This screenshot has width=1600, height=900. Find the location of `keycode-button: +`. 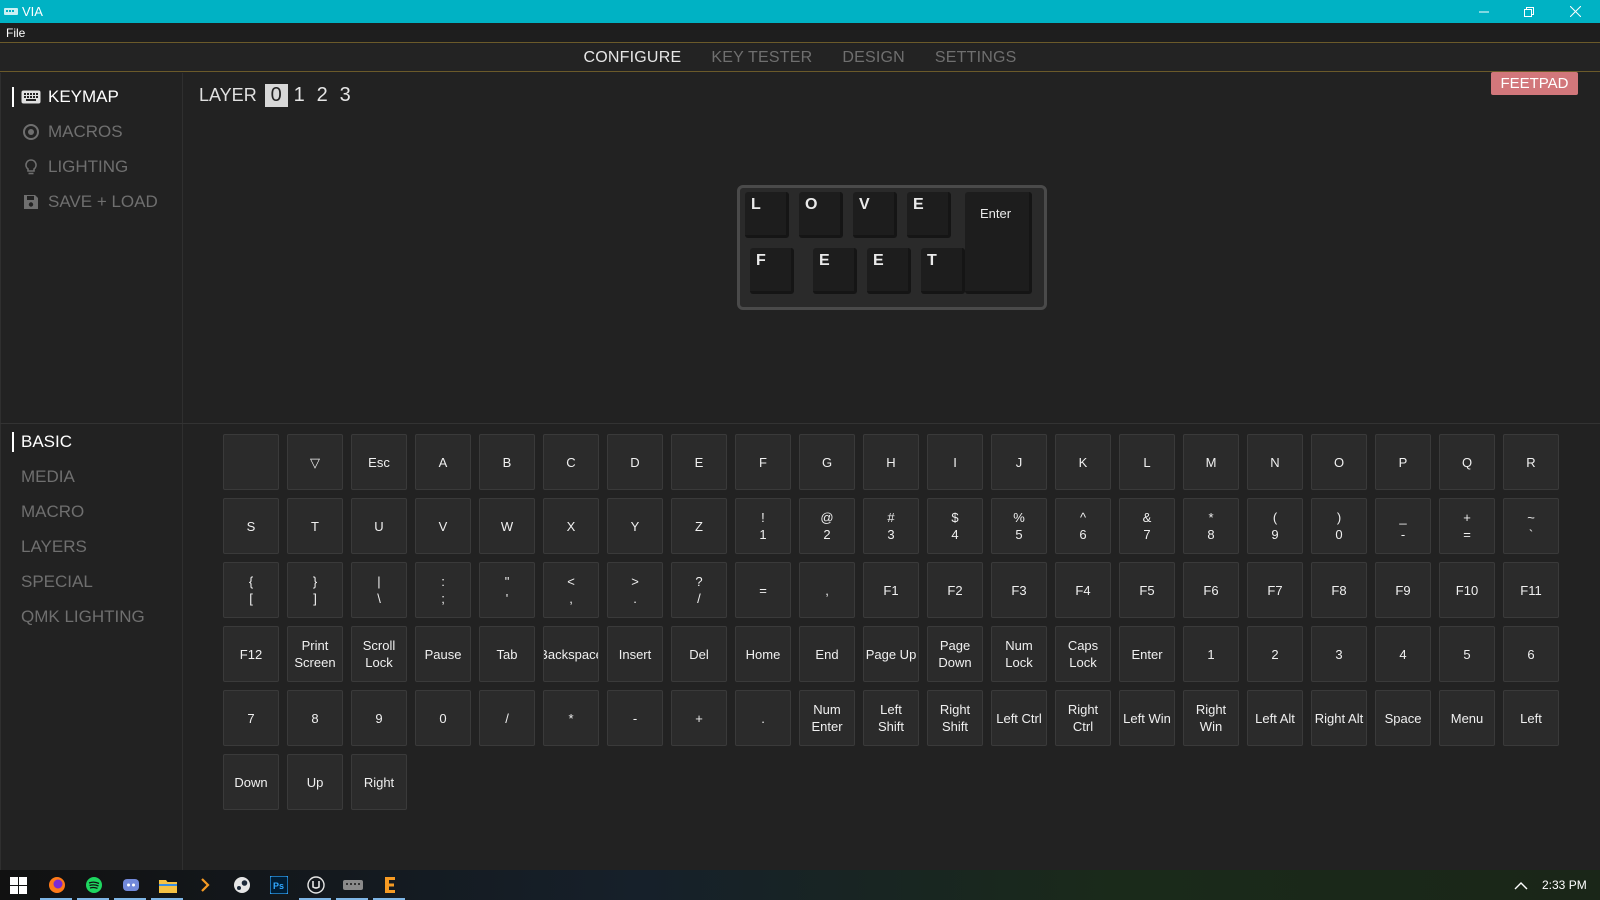

keycode-button: + is located at coordinates (699, 718).